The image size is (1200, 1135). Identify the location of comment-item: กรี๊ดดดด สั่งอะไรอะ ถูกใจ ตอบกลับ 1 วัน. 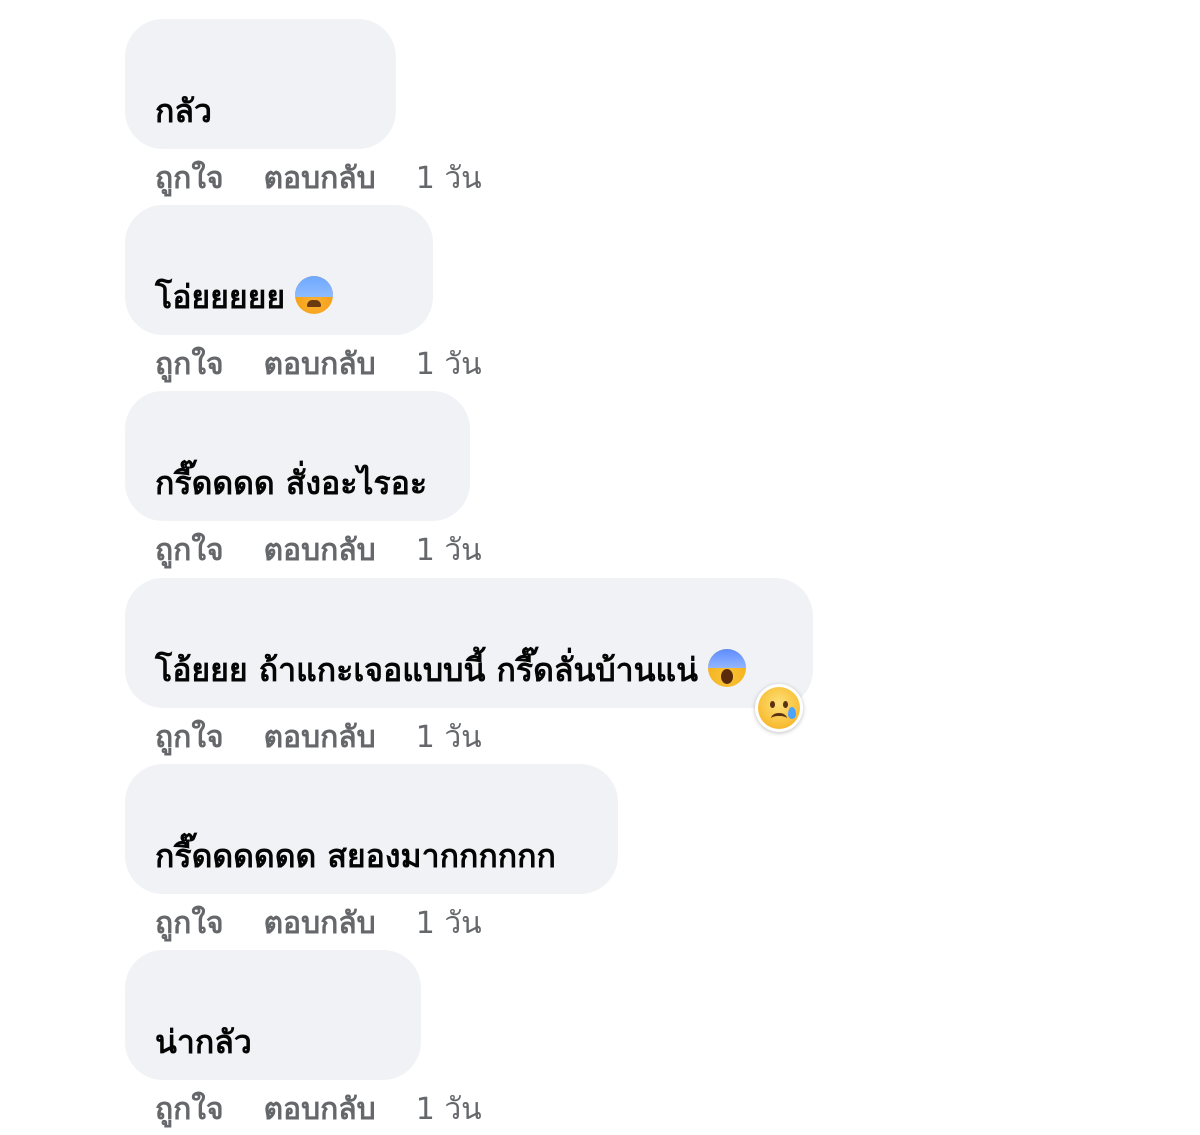
(303, 479).